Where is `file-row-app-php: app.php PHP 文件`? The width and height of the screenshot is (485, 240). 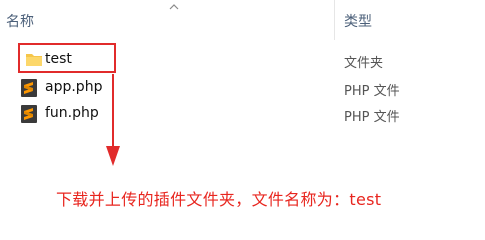
file-row-app-php: app.php PHP 文件 is located at coordinates (242, 88).